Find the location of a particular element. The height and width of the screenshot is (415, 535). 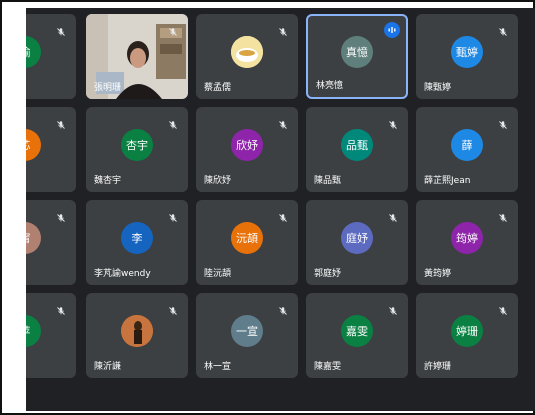

avatar-initials: 薛 is located at coordinates (467, 146).